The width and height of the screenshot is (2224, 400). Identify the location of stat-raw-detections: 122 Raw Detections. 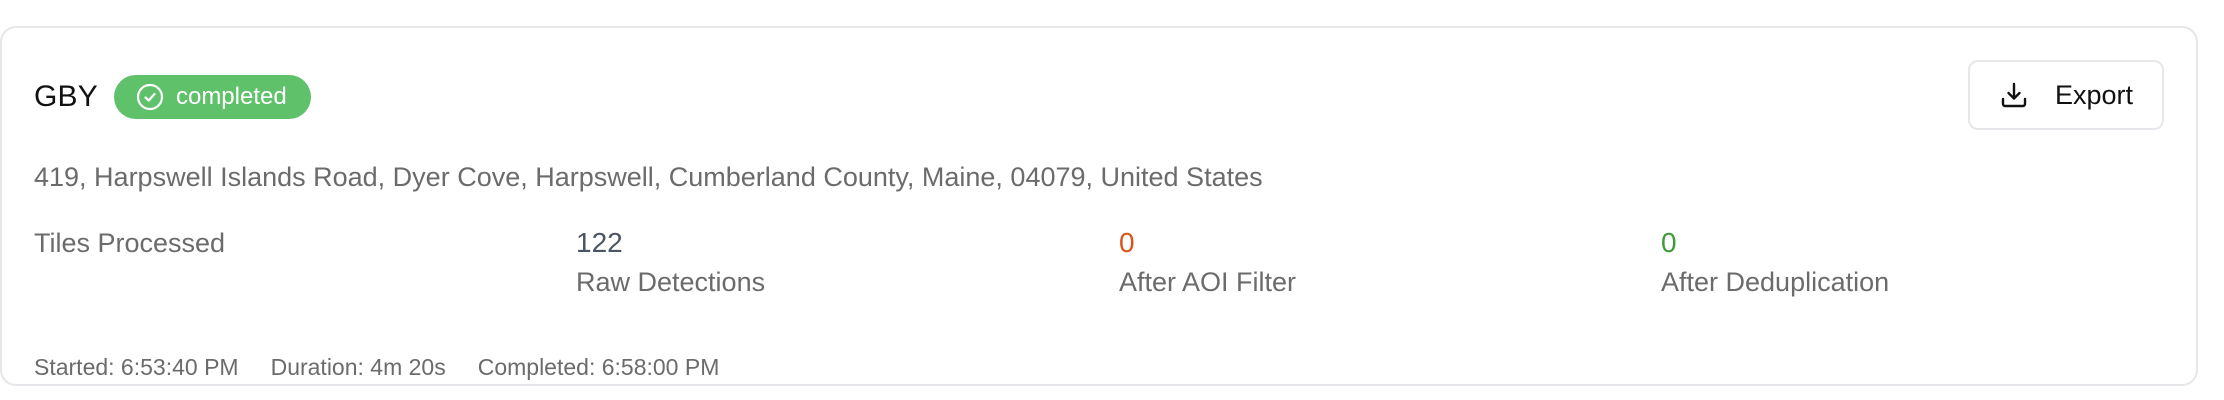
(836, 263).